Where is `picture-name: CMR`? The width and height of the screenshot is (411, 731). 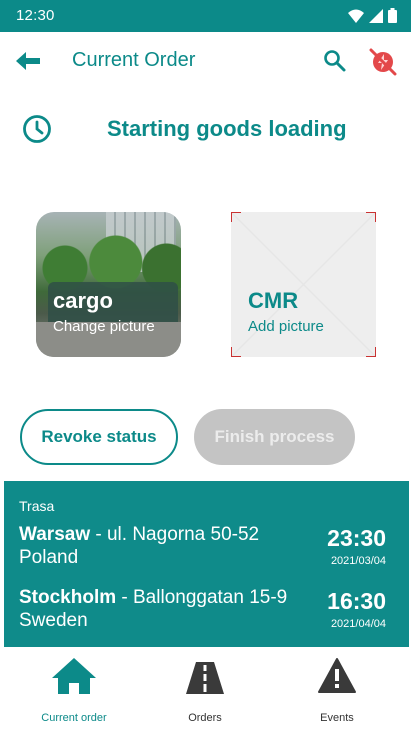
picture-name: CMR is located at coordinates (273, 300).